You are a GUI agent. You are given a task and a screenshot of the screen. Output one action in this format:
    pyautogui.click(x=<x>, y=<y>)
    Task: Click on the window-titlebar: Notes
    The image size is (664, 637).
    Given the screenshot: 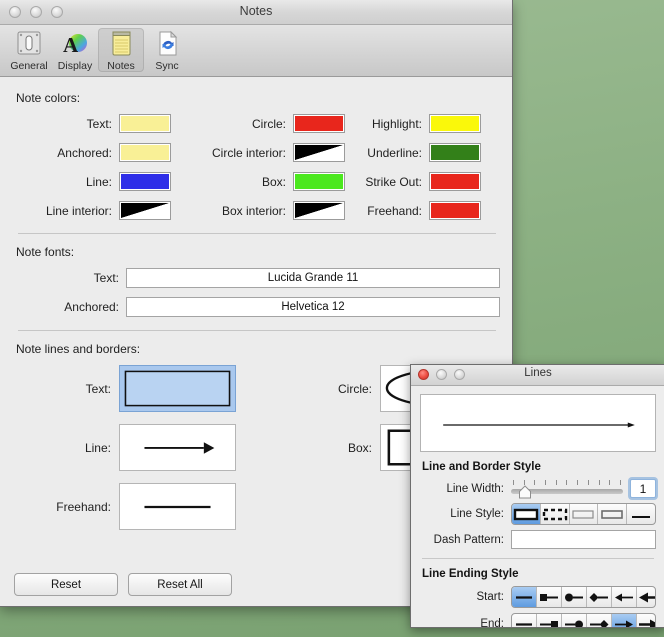 What is the action you would take?
    pyautogui.click(x=256, y=12)
    